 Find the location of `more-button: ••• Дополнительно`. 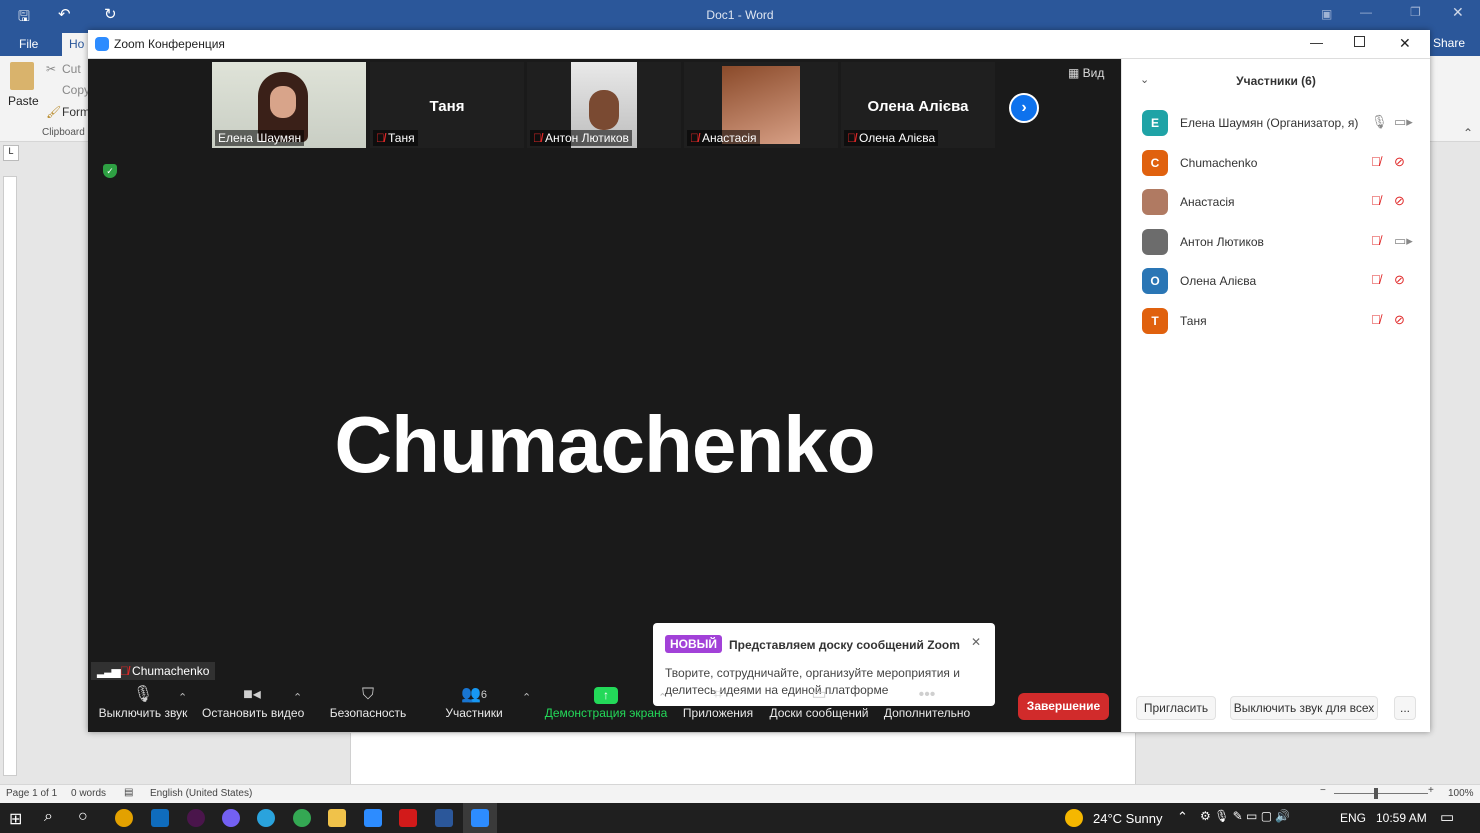

more-button: ••• Дополнительно is located at coordinates (927, 702).